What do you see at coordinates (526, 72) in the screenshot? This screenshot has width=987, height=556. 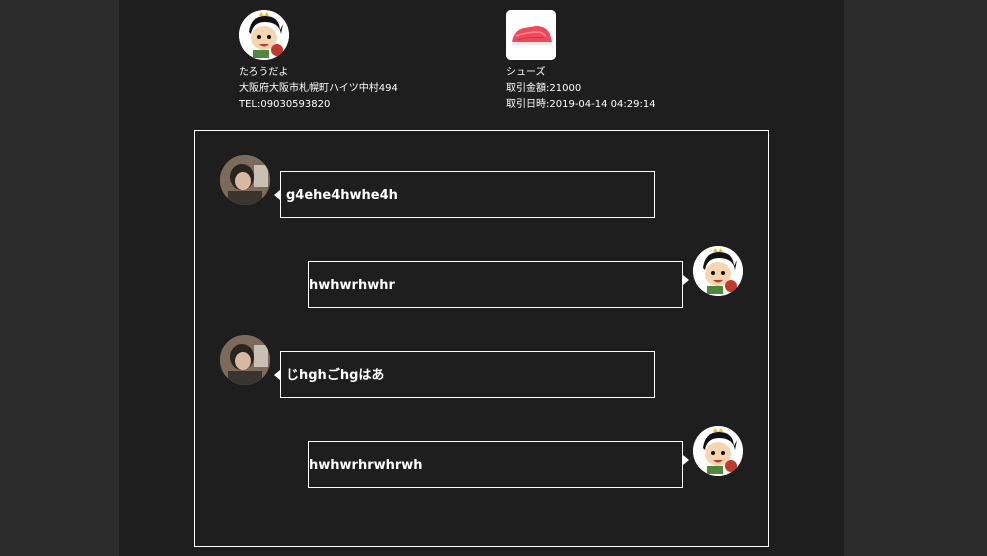 I see `product-name: シューズ` at bounding box center [526, 72].